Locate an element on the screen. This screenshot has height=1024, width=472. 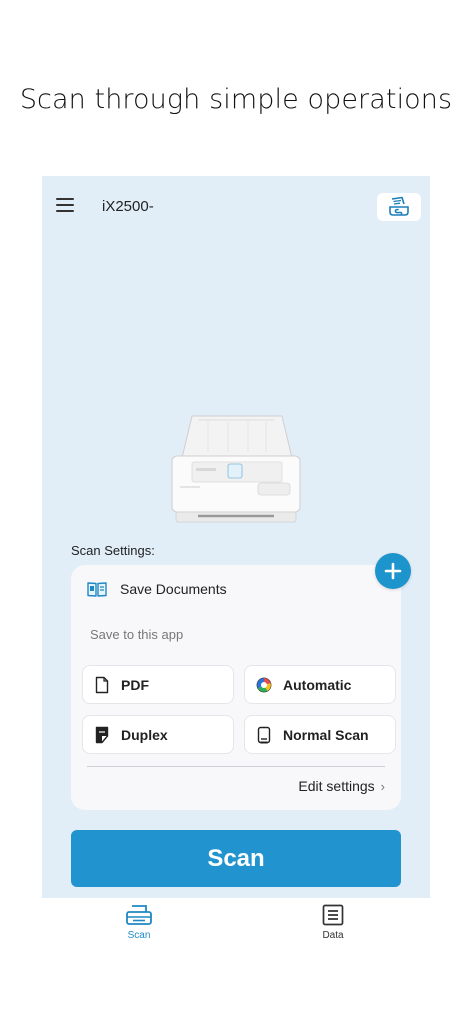
profile-name: Save Documents is located at coordinates (173, 589).